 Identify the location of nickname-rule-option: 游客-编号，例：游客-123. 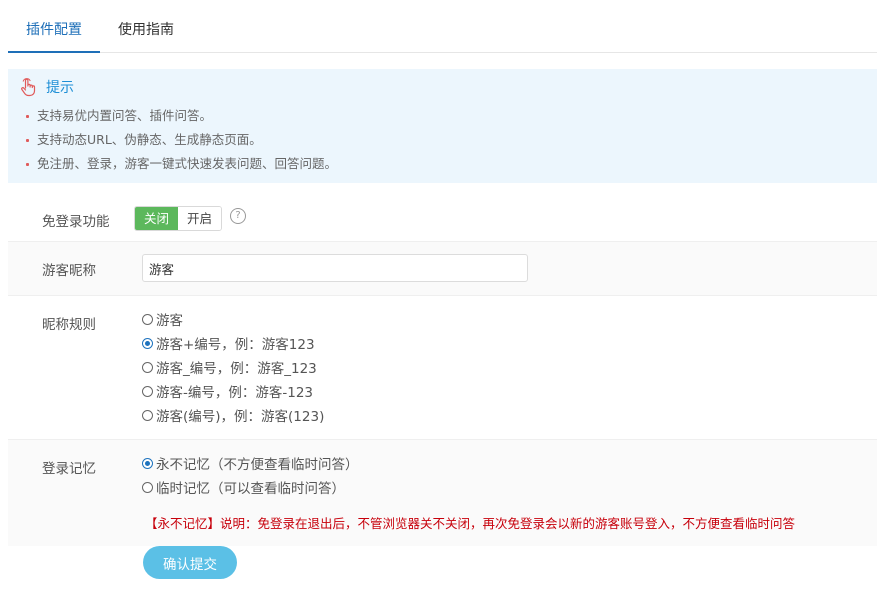
(227, 391).